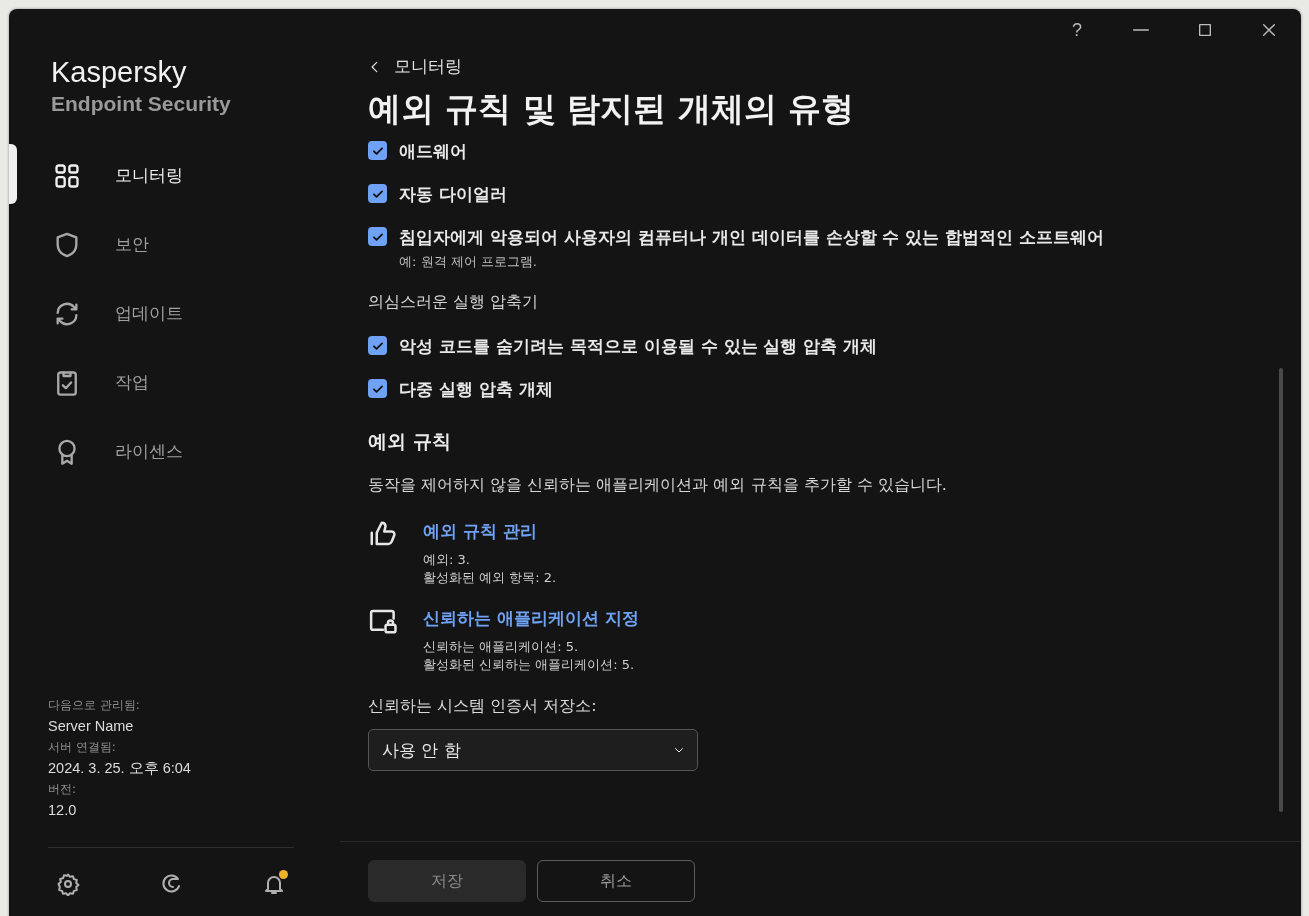 The image size is (1309, 916). What do you see at coordinates (447, 560) in the screenshot?
I see `status-text: 예외: 3.` at bounding box center [447, 560].